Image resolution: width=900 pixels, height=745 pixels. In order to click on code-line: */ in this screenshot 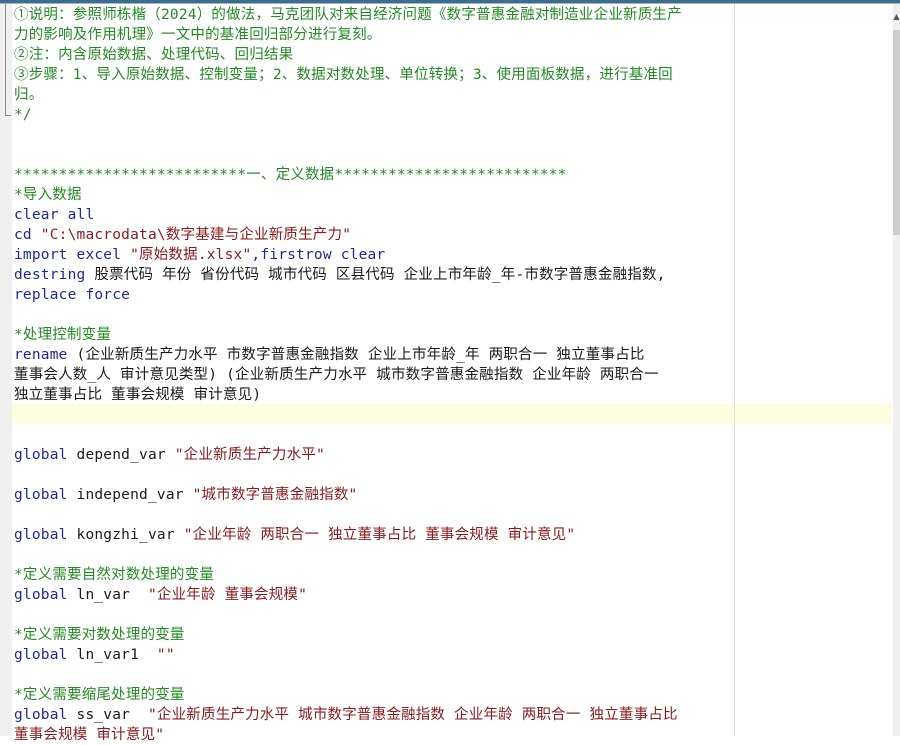, I will do `click(453, 115)`.